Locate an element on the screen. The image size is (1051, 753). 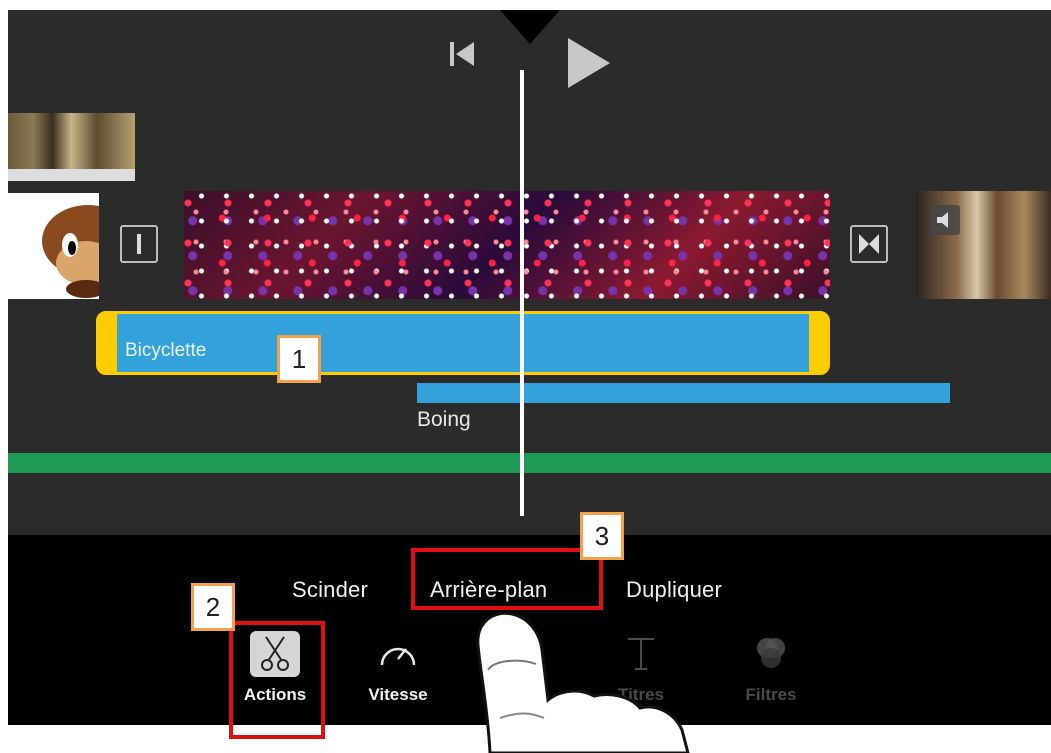
pointing-hand-icon is located at coordinates (583, 682).